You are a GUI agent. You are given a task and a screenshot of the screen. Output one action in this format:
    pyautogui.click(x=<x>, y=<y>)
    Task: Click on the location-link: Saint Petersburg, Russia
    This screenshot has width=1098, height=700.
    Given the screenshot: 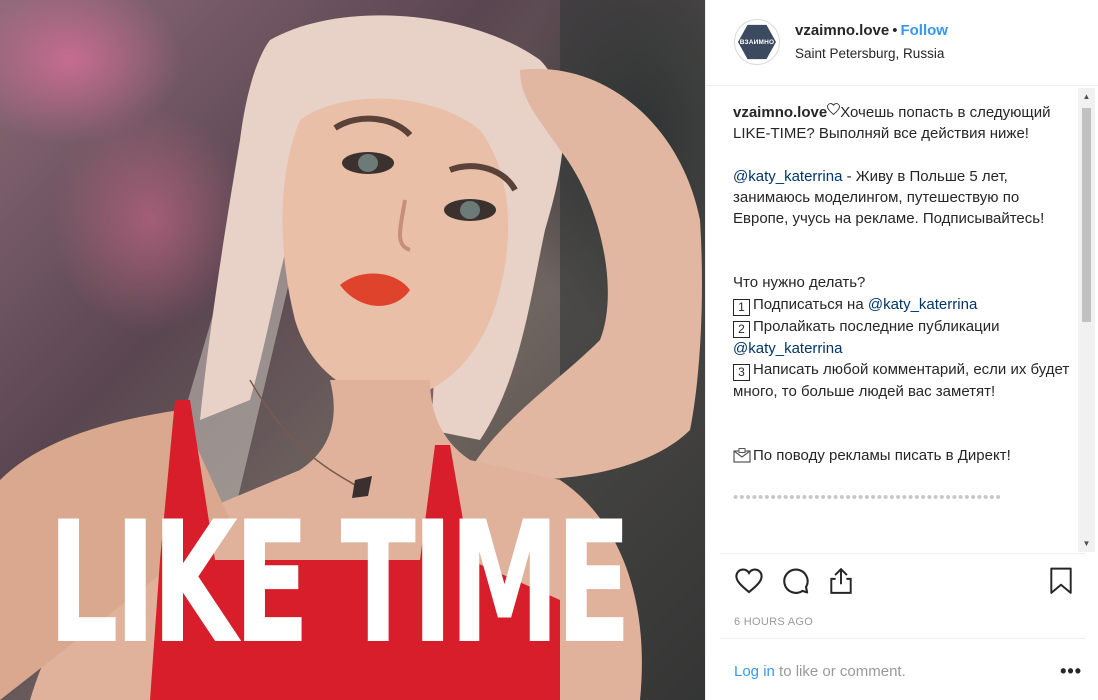 What is the action you would take?
    pyautogui.click(x=869, y=53)
    